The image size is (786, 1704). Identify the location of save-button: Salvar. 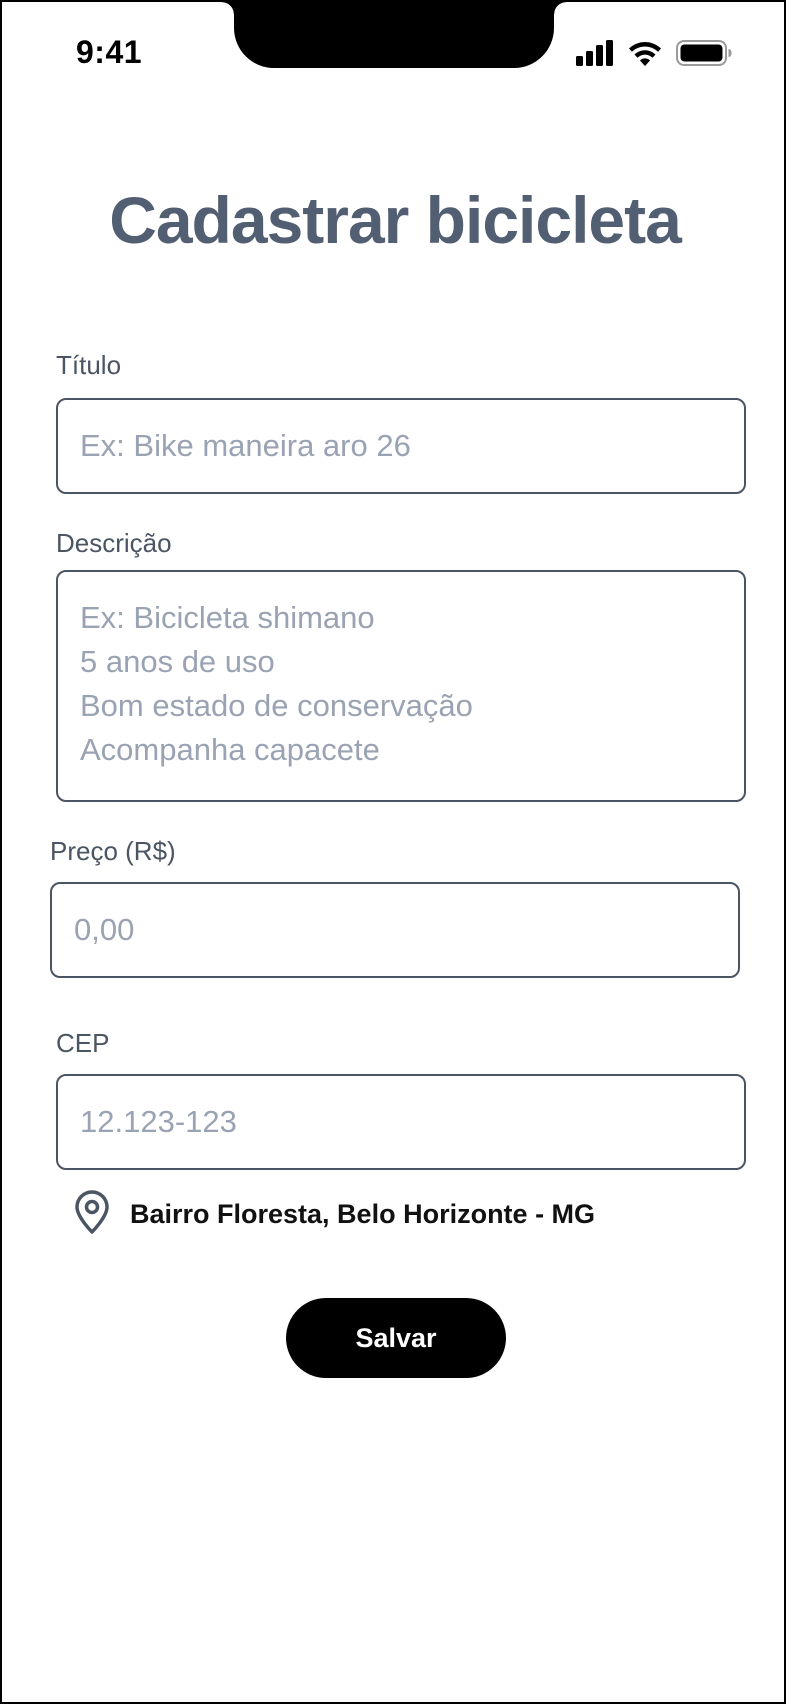
(396, 1338).